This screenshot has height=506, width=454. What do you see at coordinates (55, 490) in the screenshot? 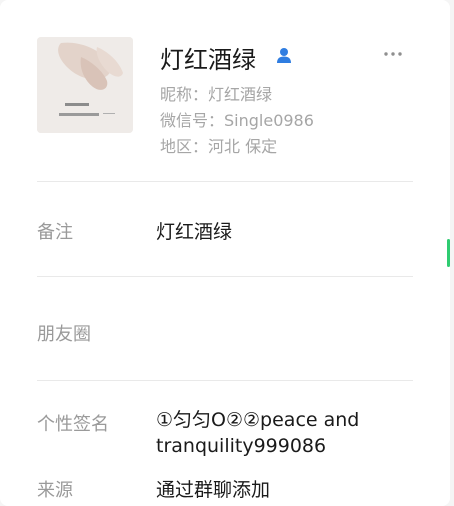
I see `source-label: 来源` at bounding box center [55, 490].